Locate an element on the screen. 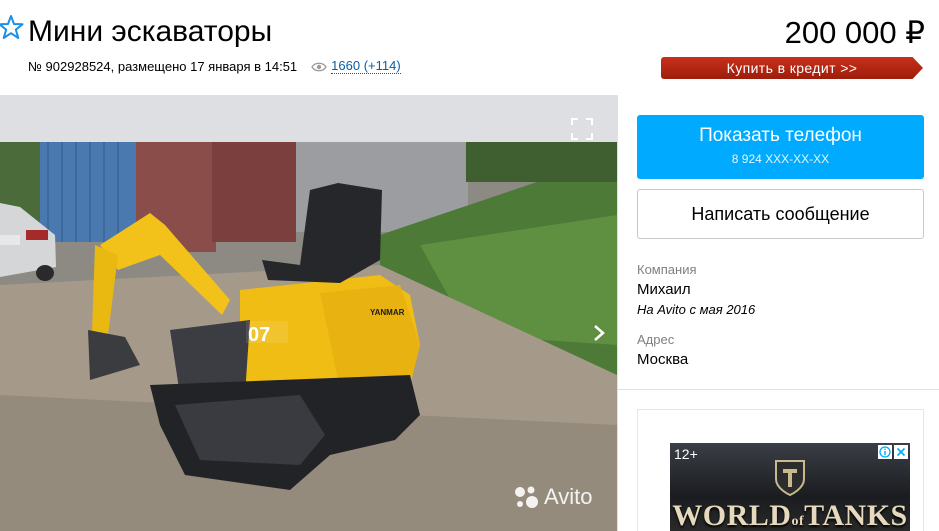 This screenshot has height=531, width=939. age-rating: 12+ is located at coordinates (686, 454).